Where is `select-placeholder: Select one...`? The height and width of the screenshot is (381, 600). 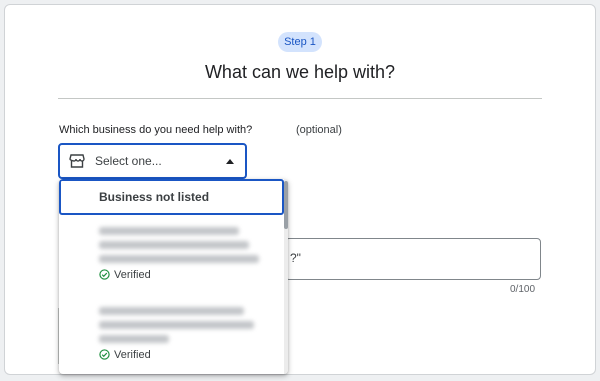
select-placeholder: Select one... is located at coordinates (128, 161).